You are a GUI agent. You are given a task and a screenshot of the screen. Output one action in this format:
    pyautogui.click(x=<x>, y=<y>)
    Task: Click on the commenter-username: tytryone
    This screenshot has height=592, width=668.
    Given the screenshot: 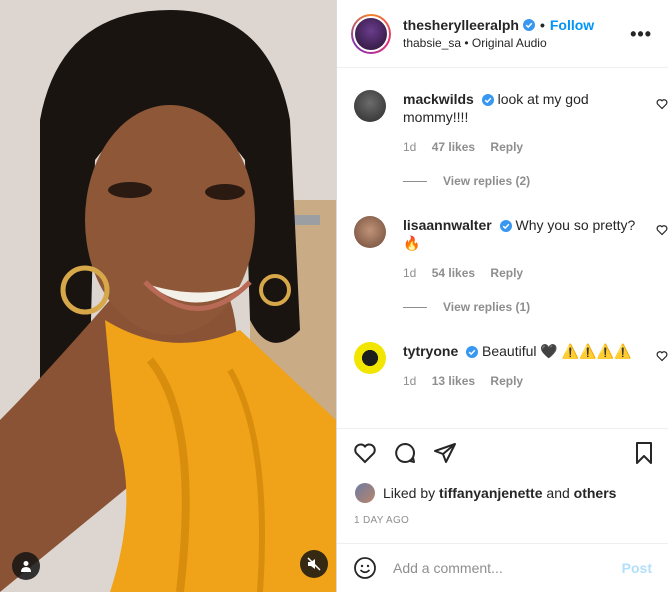 What is the action you would take?
    pyautogui.click(x=430, y=351)
    